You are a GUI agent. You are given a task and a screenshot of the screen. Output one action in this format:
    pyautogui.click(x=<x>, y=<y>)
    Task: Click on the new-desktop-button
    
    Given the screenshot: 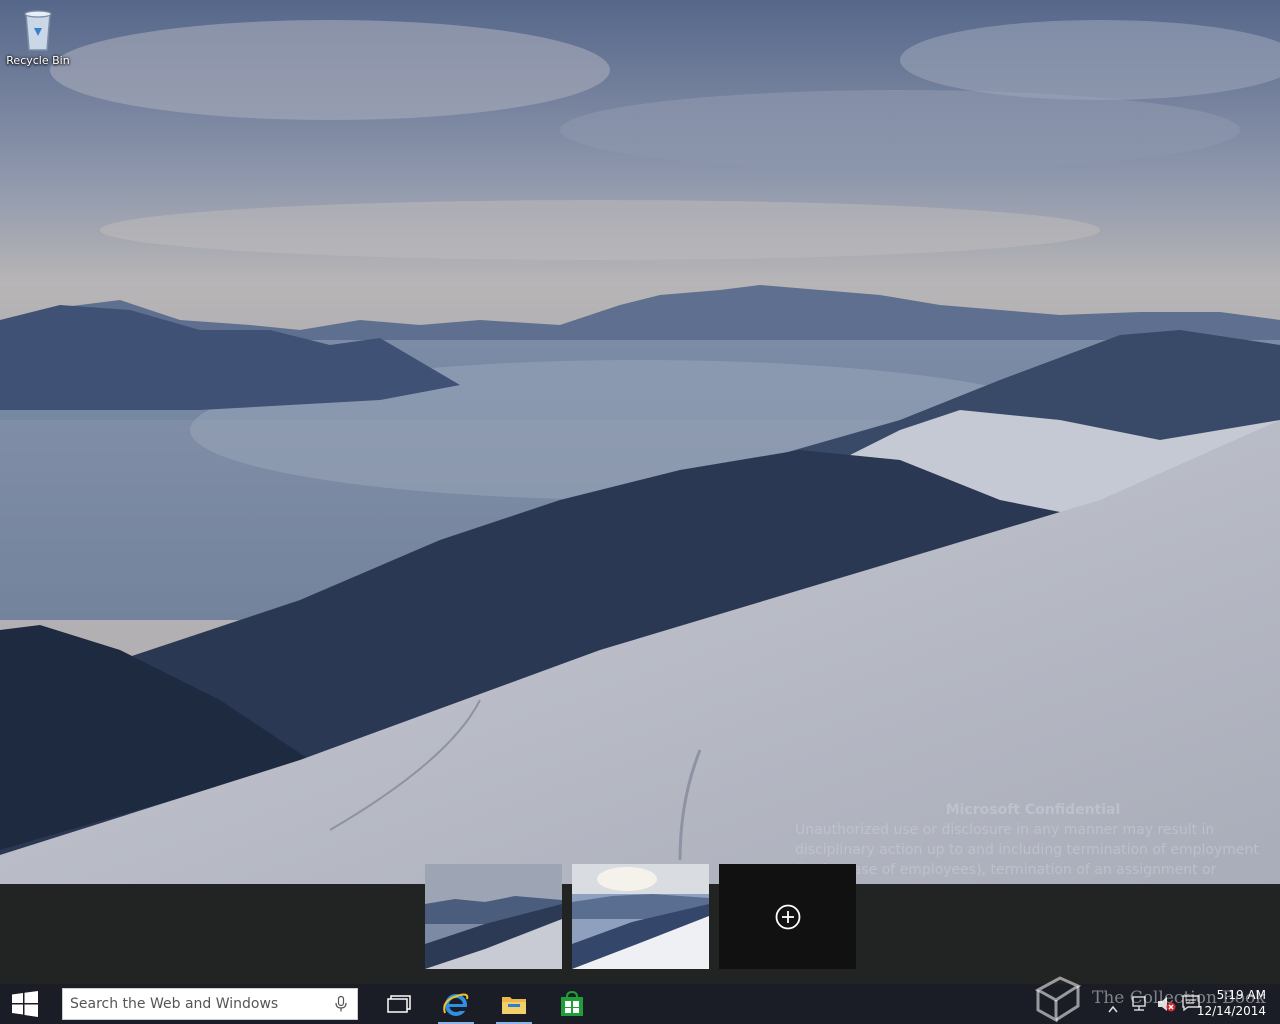 What is the action you would take?
    pyautogui.click(x=787, y=916)
    